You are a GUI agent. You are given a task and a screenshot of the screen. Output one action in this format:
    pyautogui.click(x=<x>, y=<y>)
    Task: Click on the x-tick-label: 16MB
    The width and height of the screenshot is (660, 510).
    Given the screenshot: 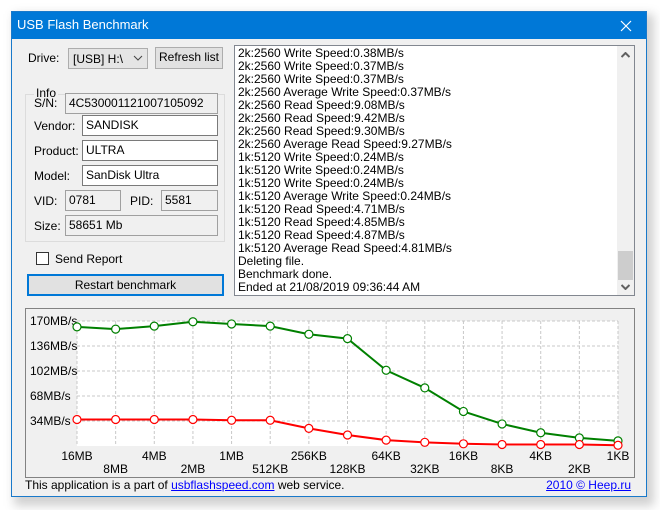 What is the action you would take?
    pyautogui.click(x=76, y=456)
    